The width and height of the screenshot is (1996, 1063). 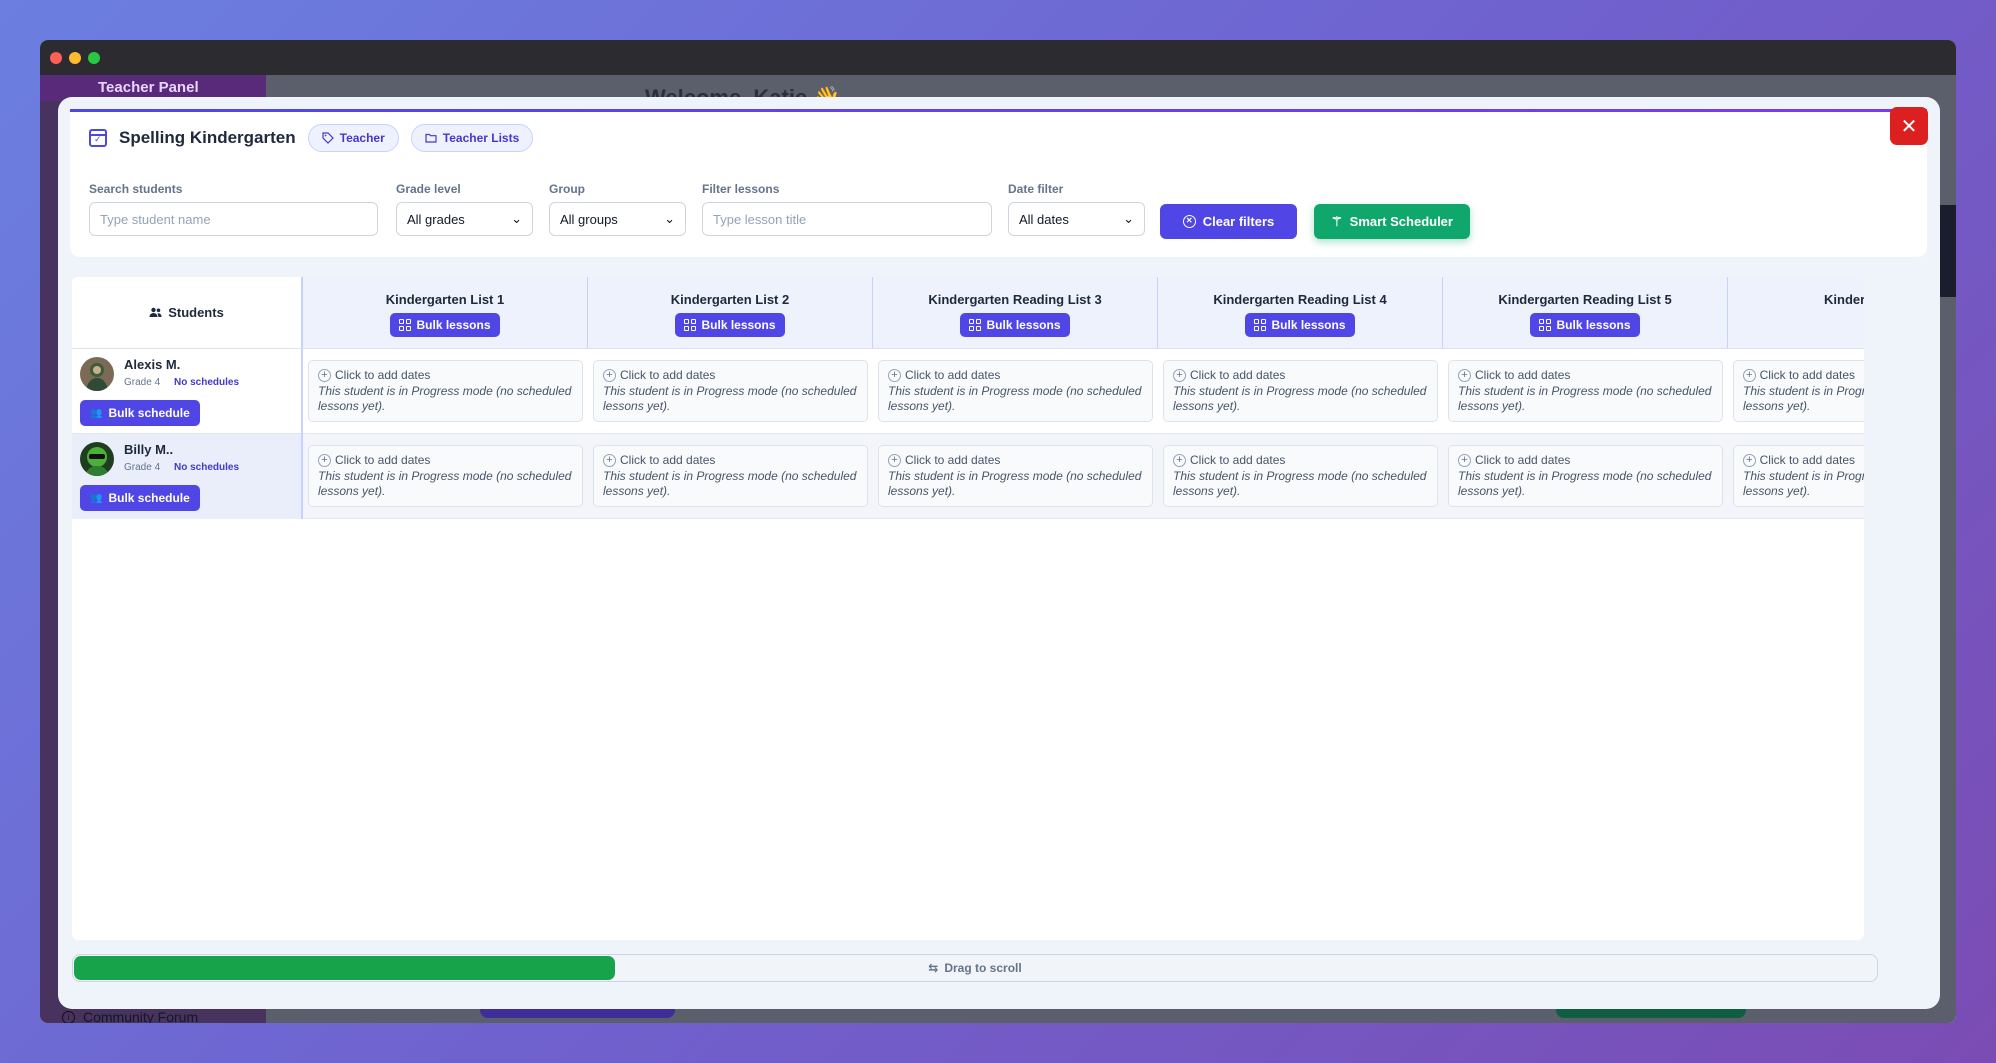 What do you see at coordinates (152, 364) in the screenshot?
I see `student-name: Alexis M.` at bounding box center [152, 364].